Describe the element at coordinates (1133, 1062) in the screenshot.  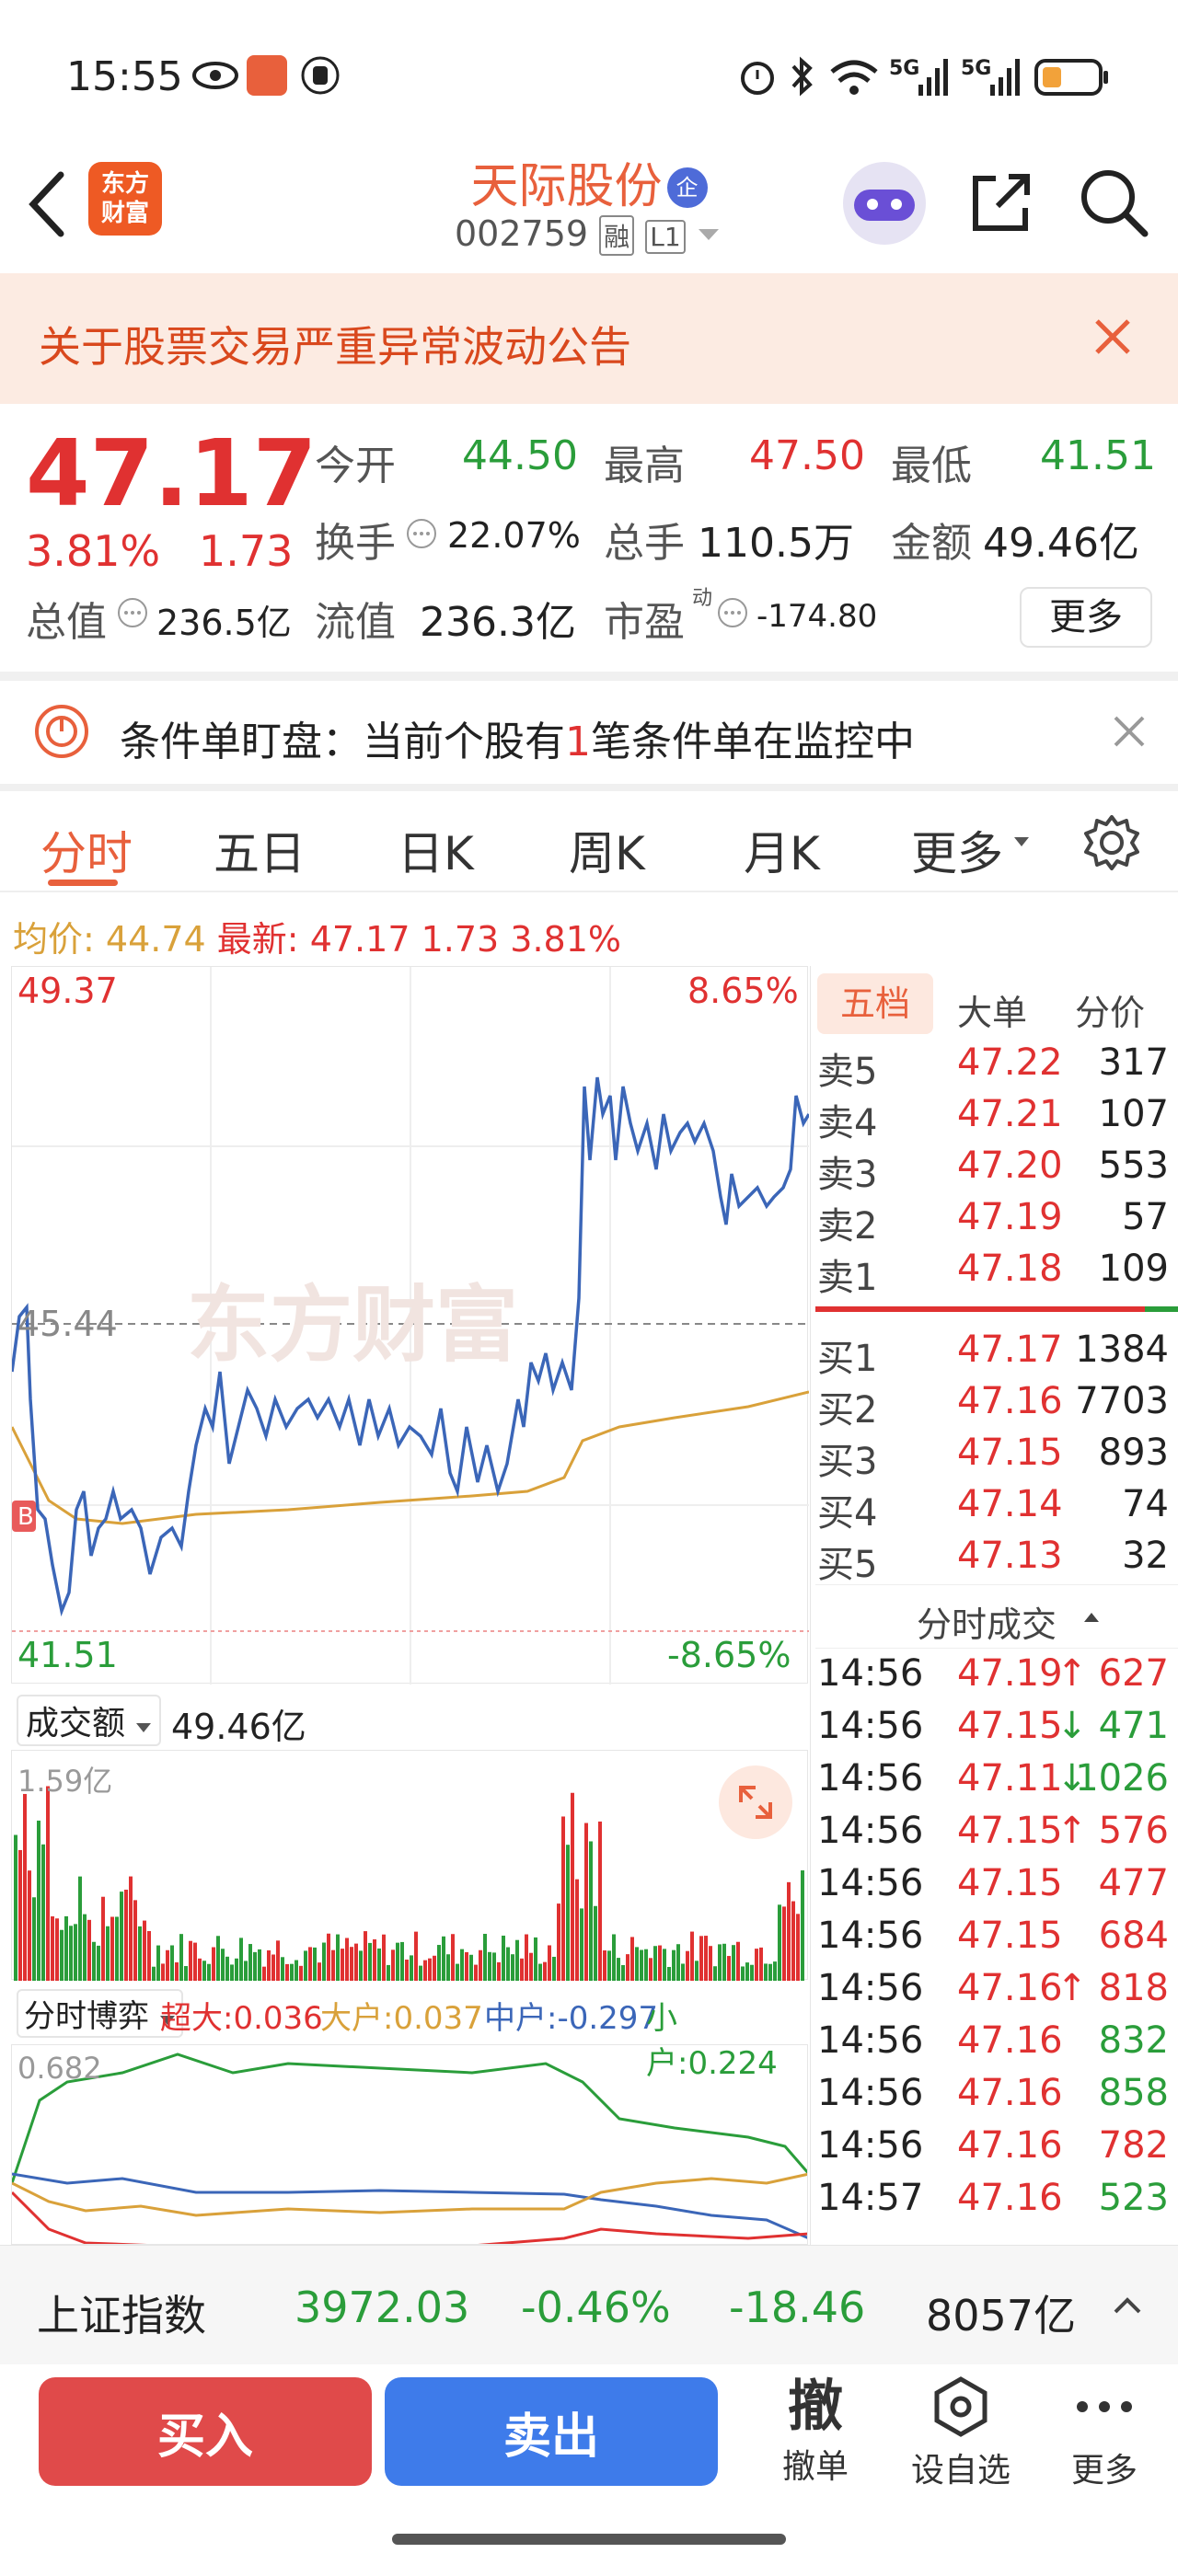
I see `ask-volume: 317` at that location.